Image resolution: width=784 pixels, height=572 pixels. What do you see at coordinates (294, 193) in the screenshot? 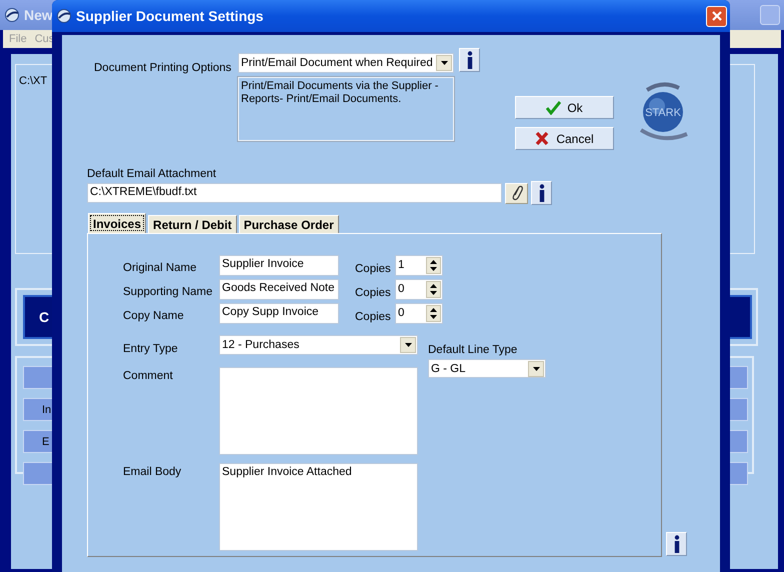
I see `text-field: C:\XTREME\fbudf.txt` at bounding box center [294, 193].